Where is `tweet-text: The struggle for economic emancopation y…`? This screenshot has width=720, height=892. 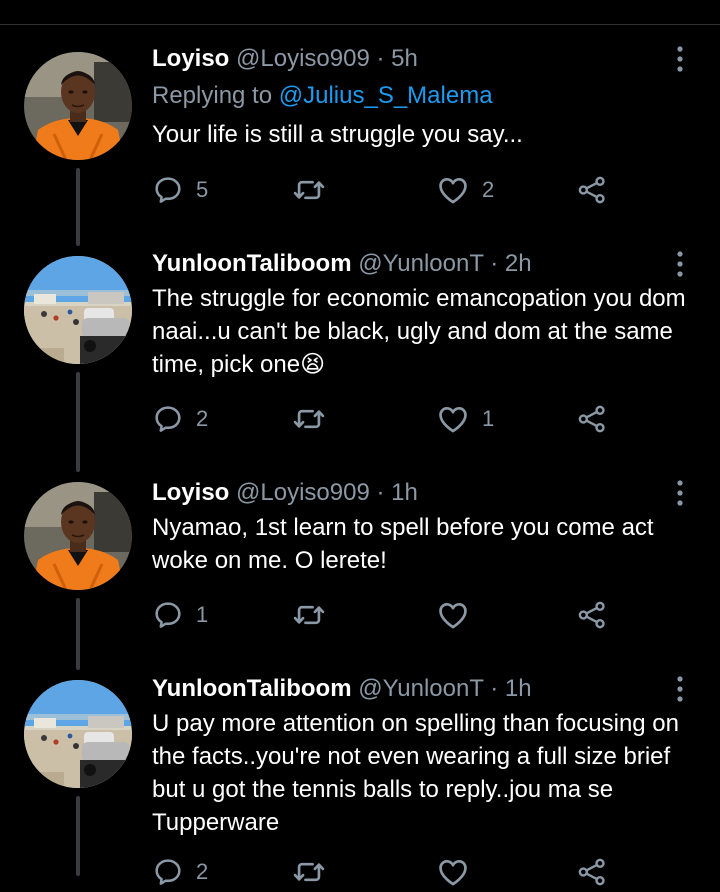
tweet-text: The struggle for economic emancopation y… is located at coordinates (419, 331).